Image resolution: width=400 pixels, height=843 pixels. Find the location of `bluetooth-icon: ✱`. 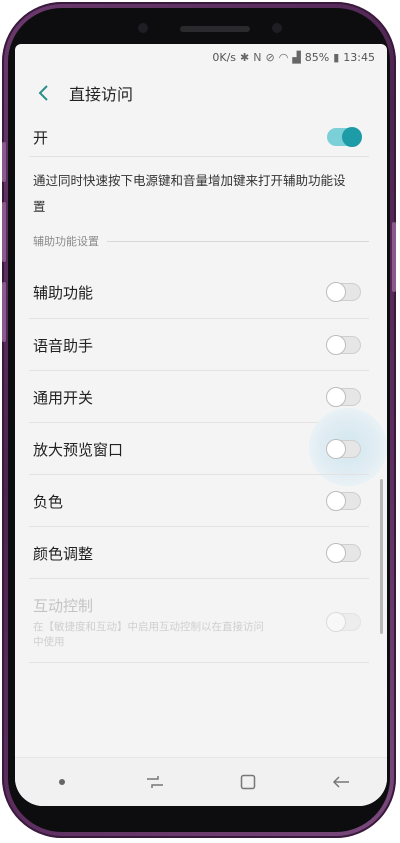

bluetooth-icon: ✱ is located at coordinates (245, 57).